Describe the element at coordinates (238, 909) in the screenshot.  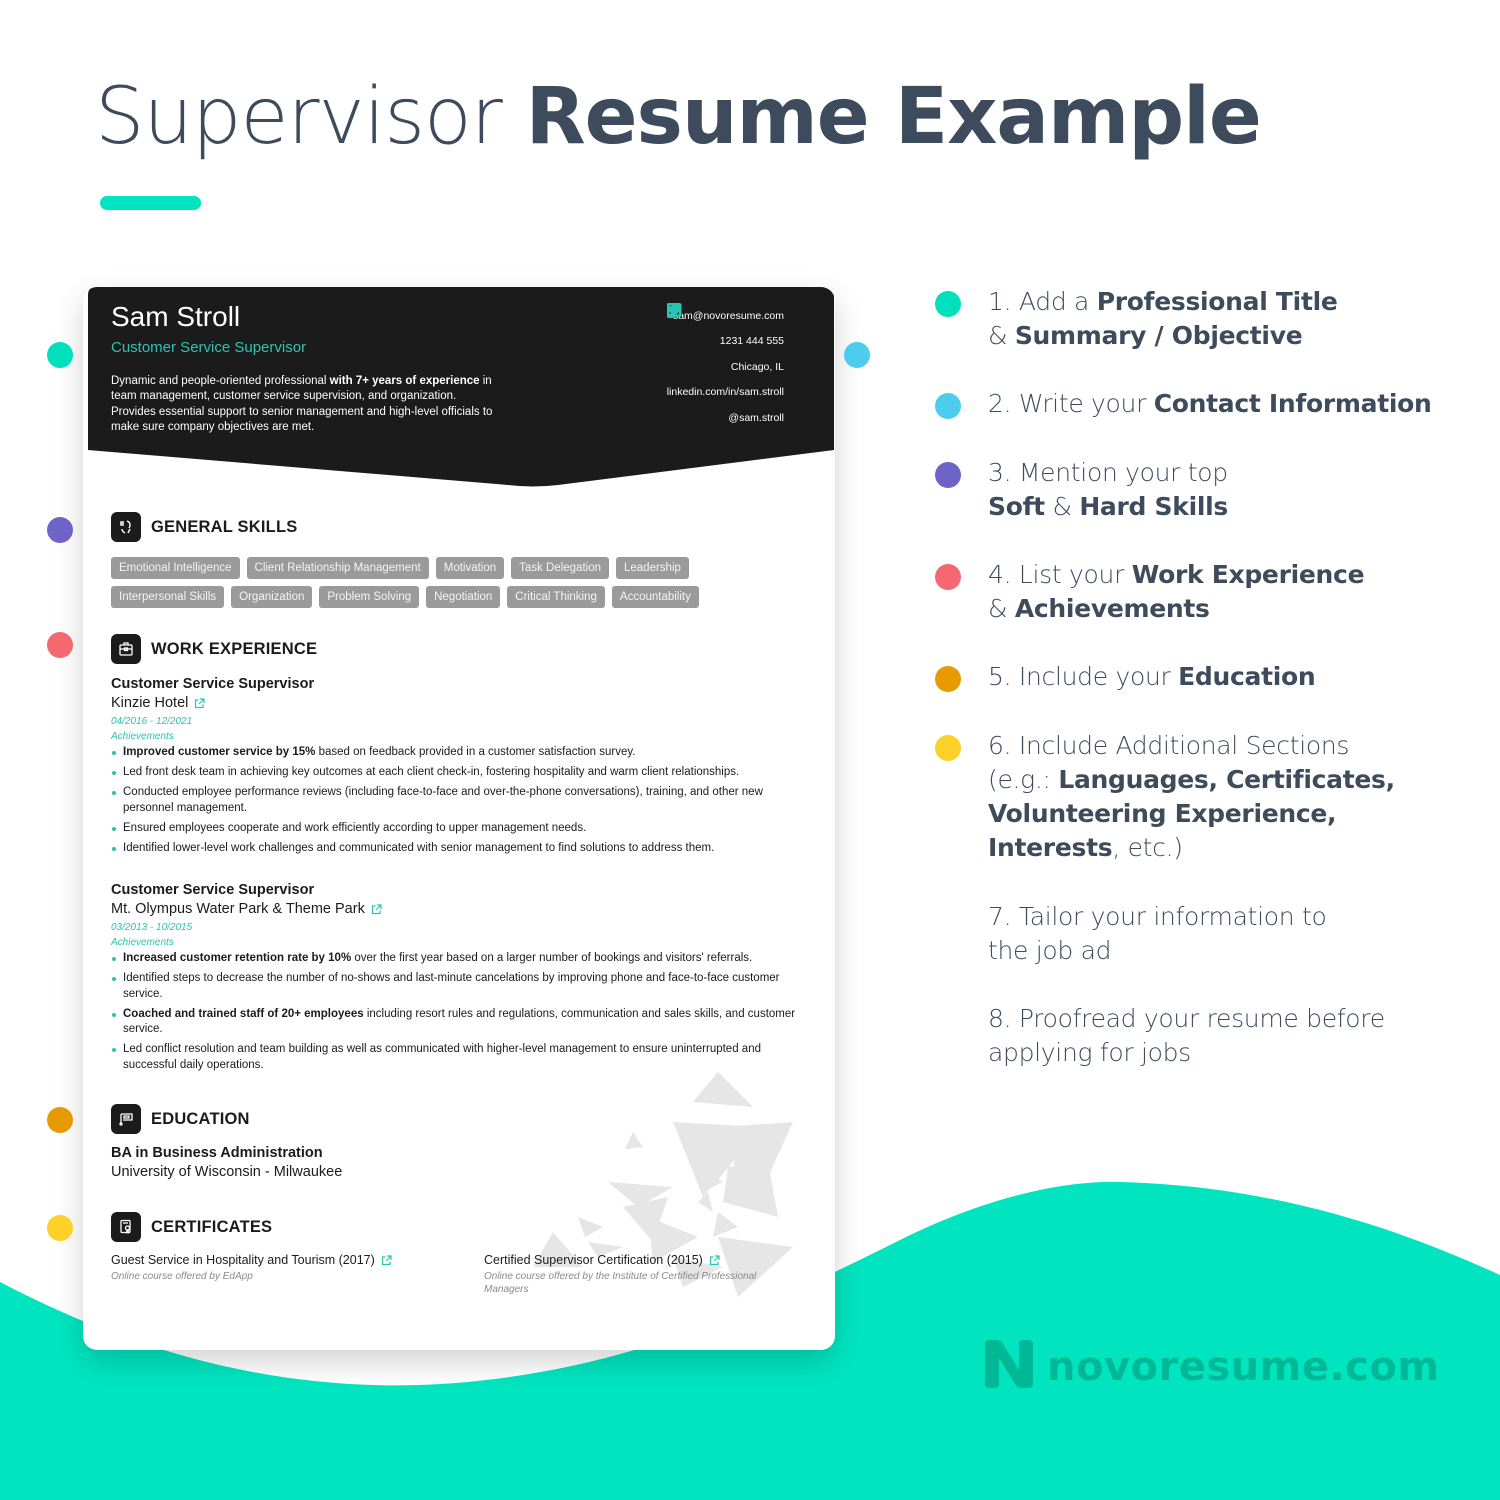
I see `company-name: Mt. Olympus Water Park & Theme Park` at that location.